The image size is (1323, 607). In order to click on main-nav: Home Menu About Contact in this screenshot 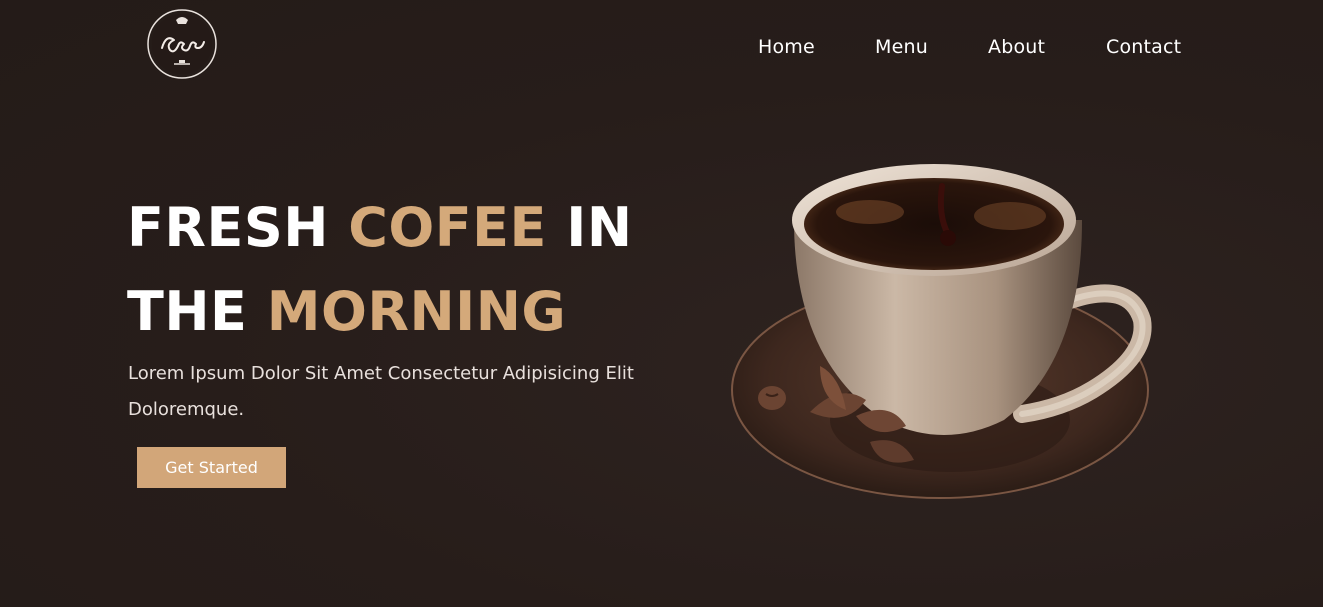, I will do `click(966, 50)`.